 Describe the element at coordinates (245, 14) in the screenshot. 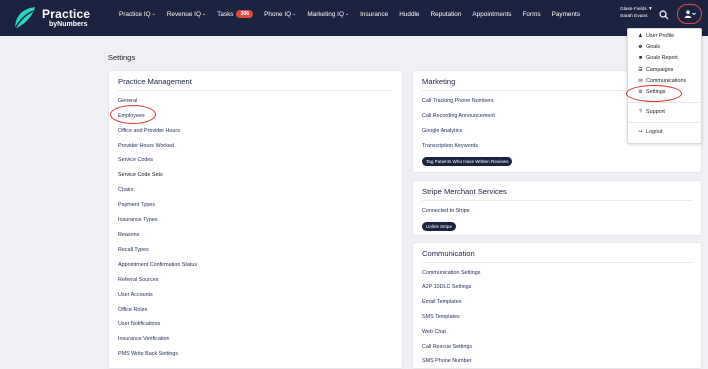

I see `tasks-count-badge: 306` at that location.